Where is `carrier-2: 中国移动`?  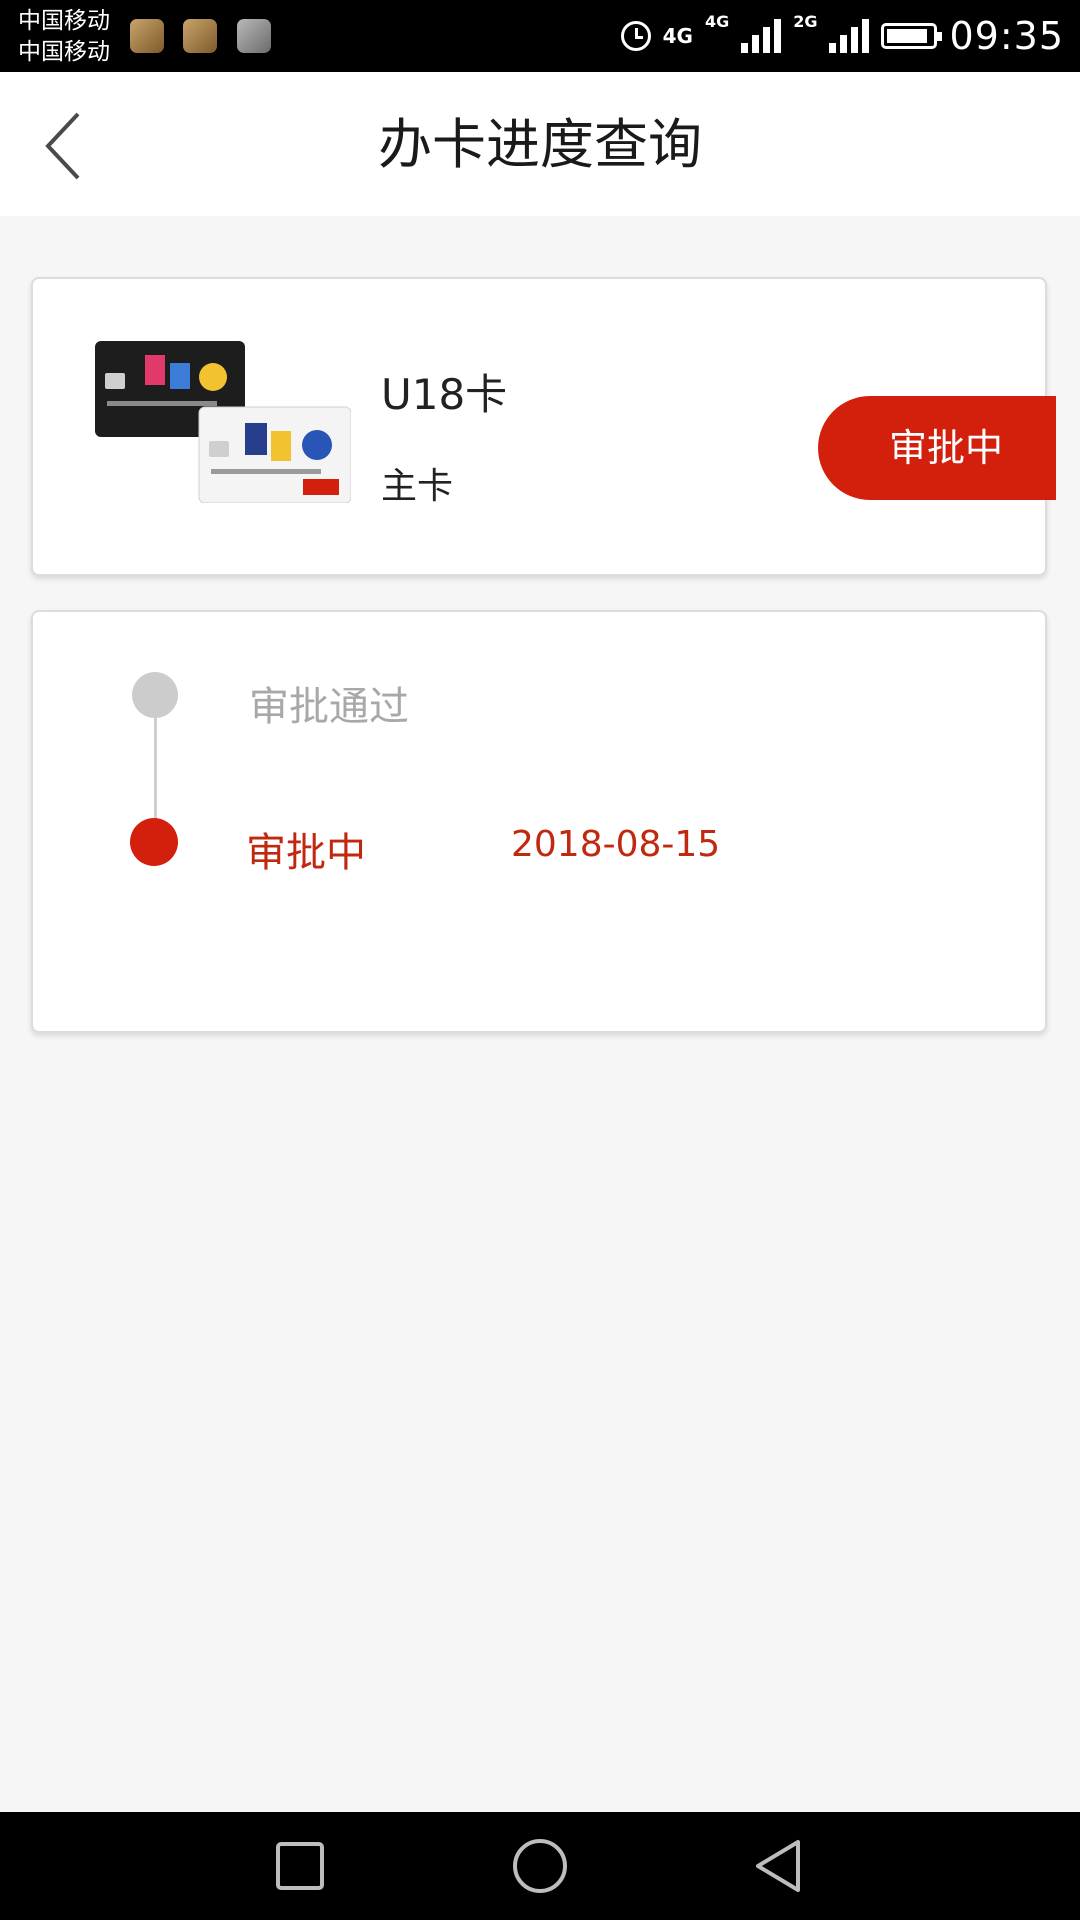
carrier-2: 中国移动 is located at coordinates (64, 52).